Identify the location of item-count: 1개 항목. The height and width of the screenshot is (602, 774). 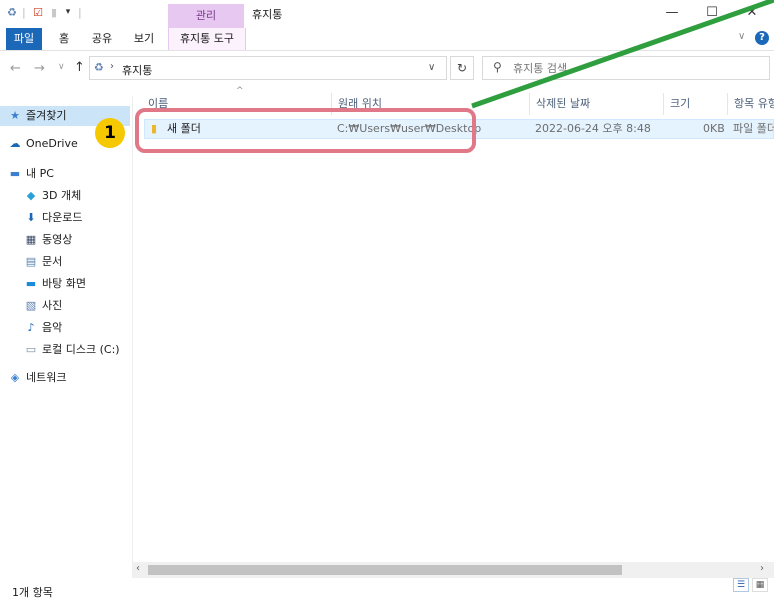
(32, 592).